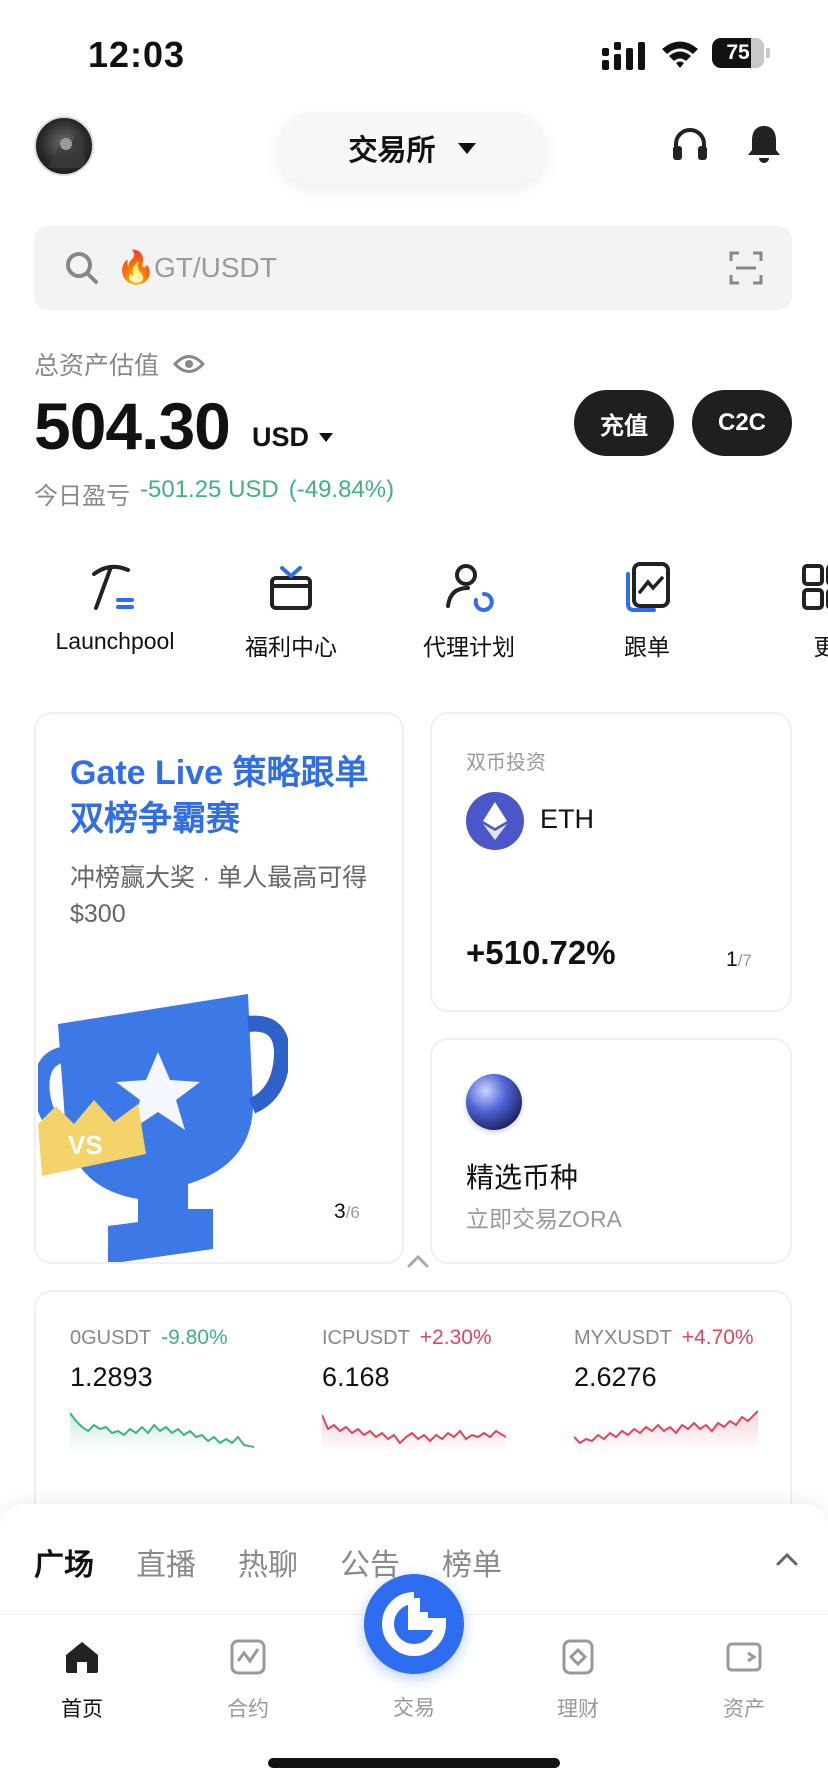  Describe the element at coordinates (82, 1657) in the screenshot. I see `home-icon` at that location.